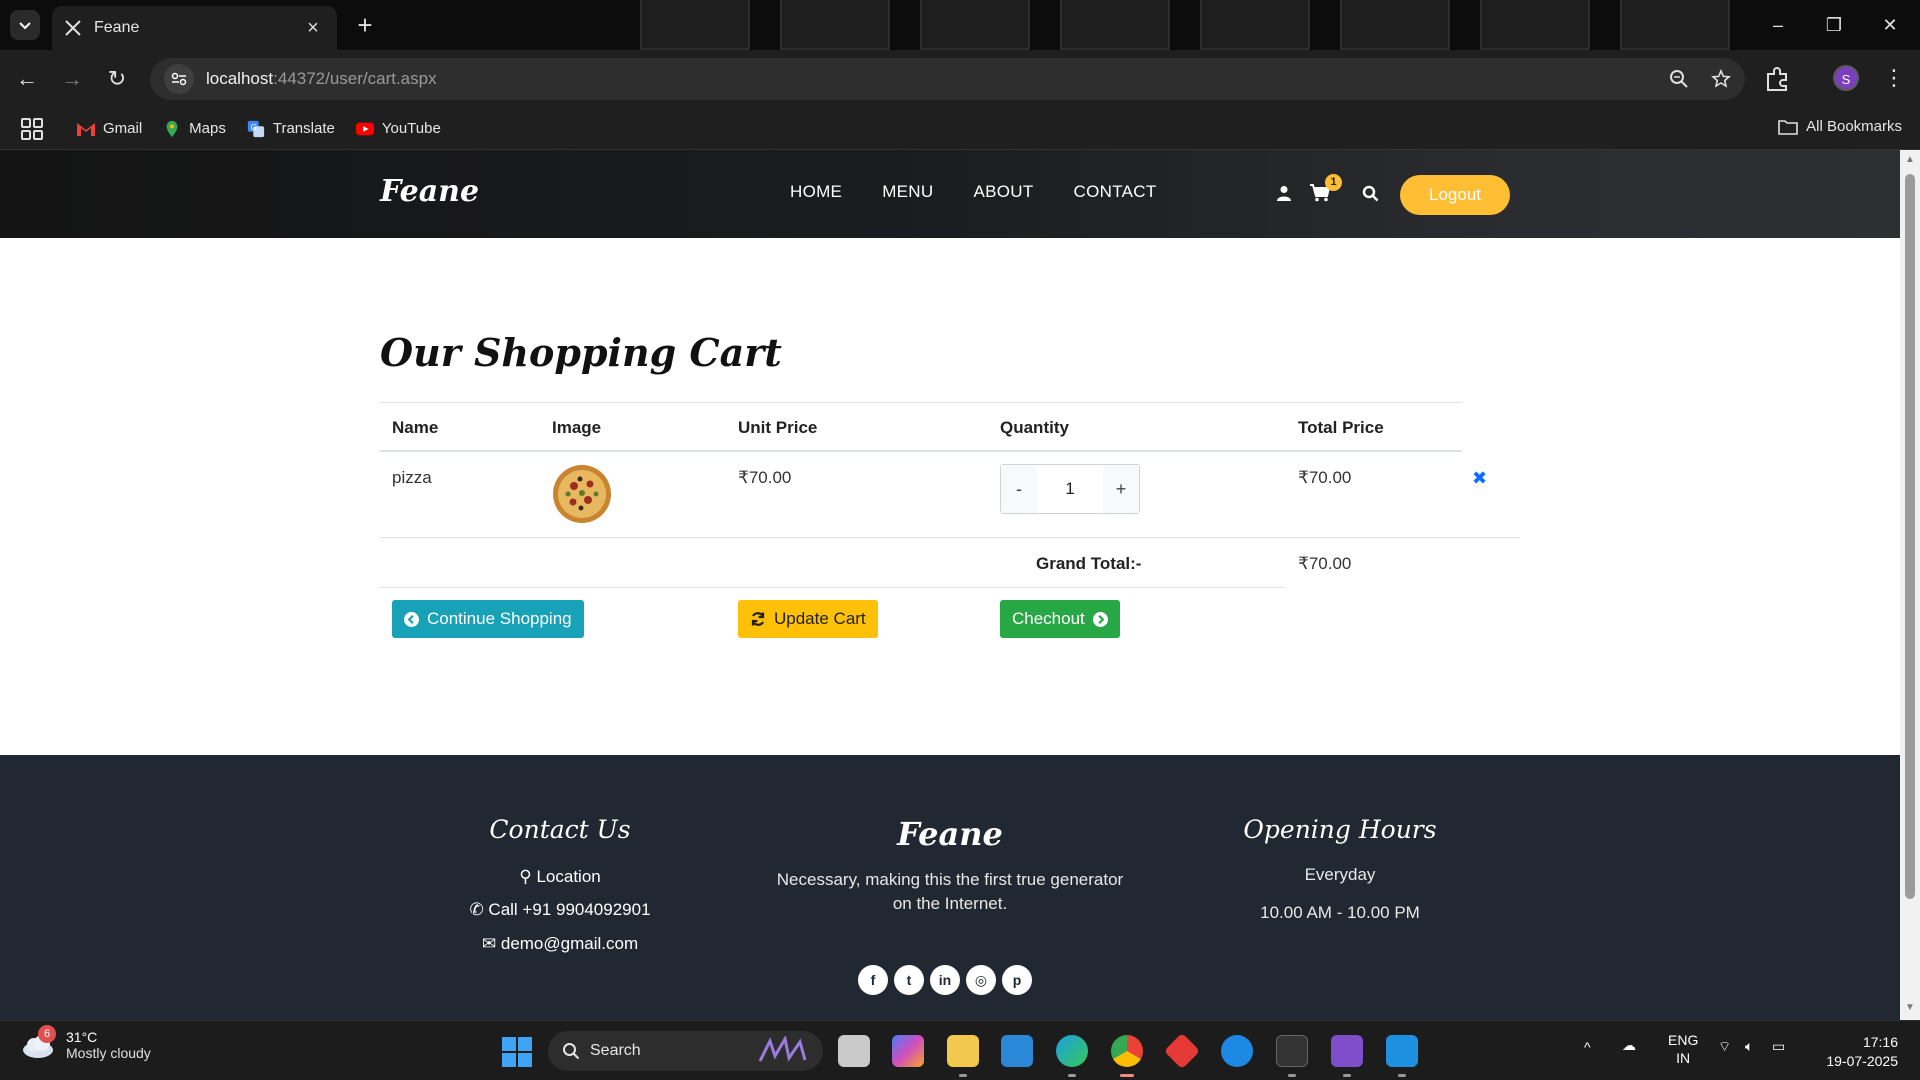 The height and width of the screenshot is (1080, 1920). What do you see at coordinates (1587, 1047) in the screenshot?
I see `chevron-up-icon: ^` at bounding box center [1587, 1047].